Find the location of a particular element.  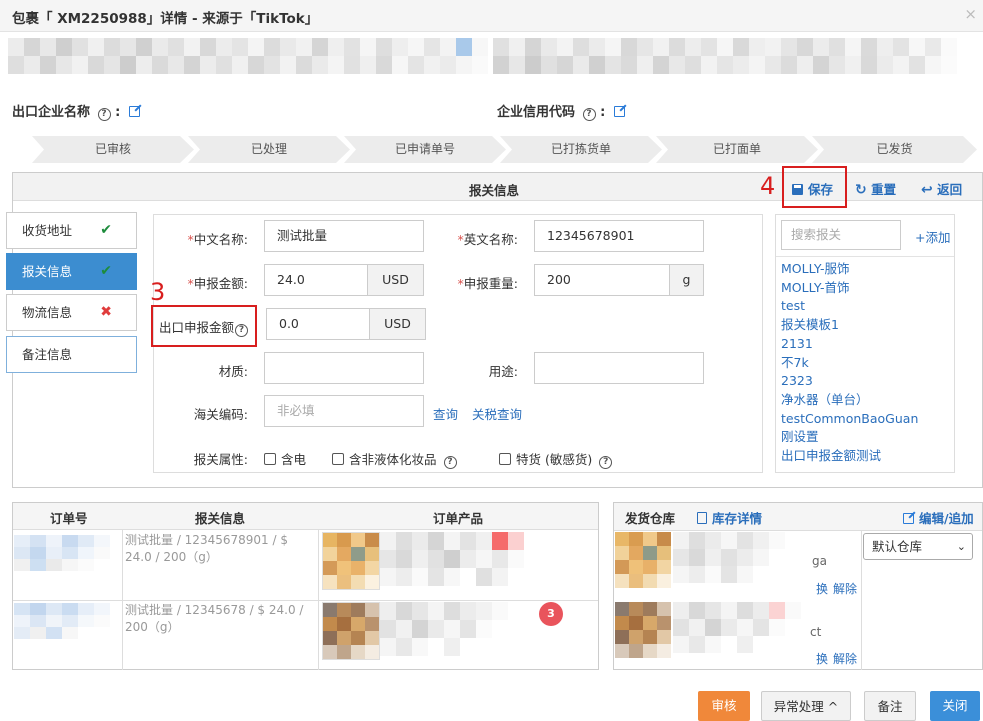

col-declaration: 报关信息 is located at coordinates (220, 518).